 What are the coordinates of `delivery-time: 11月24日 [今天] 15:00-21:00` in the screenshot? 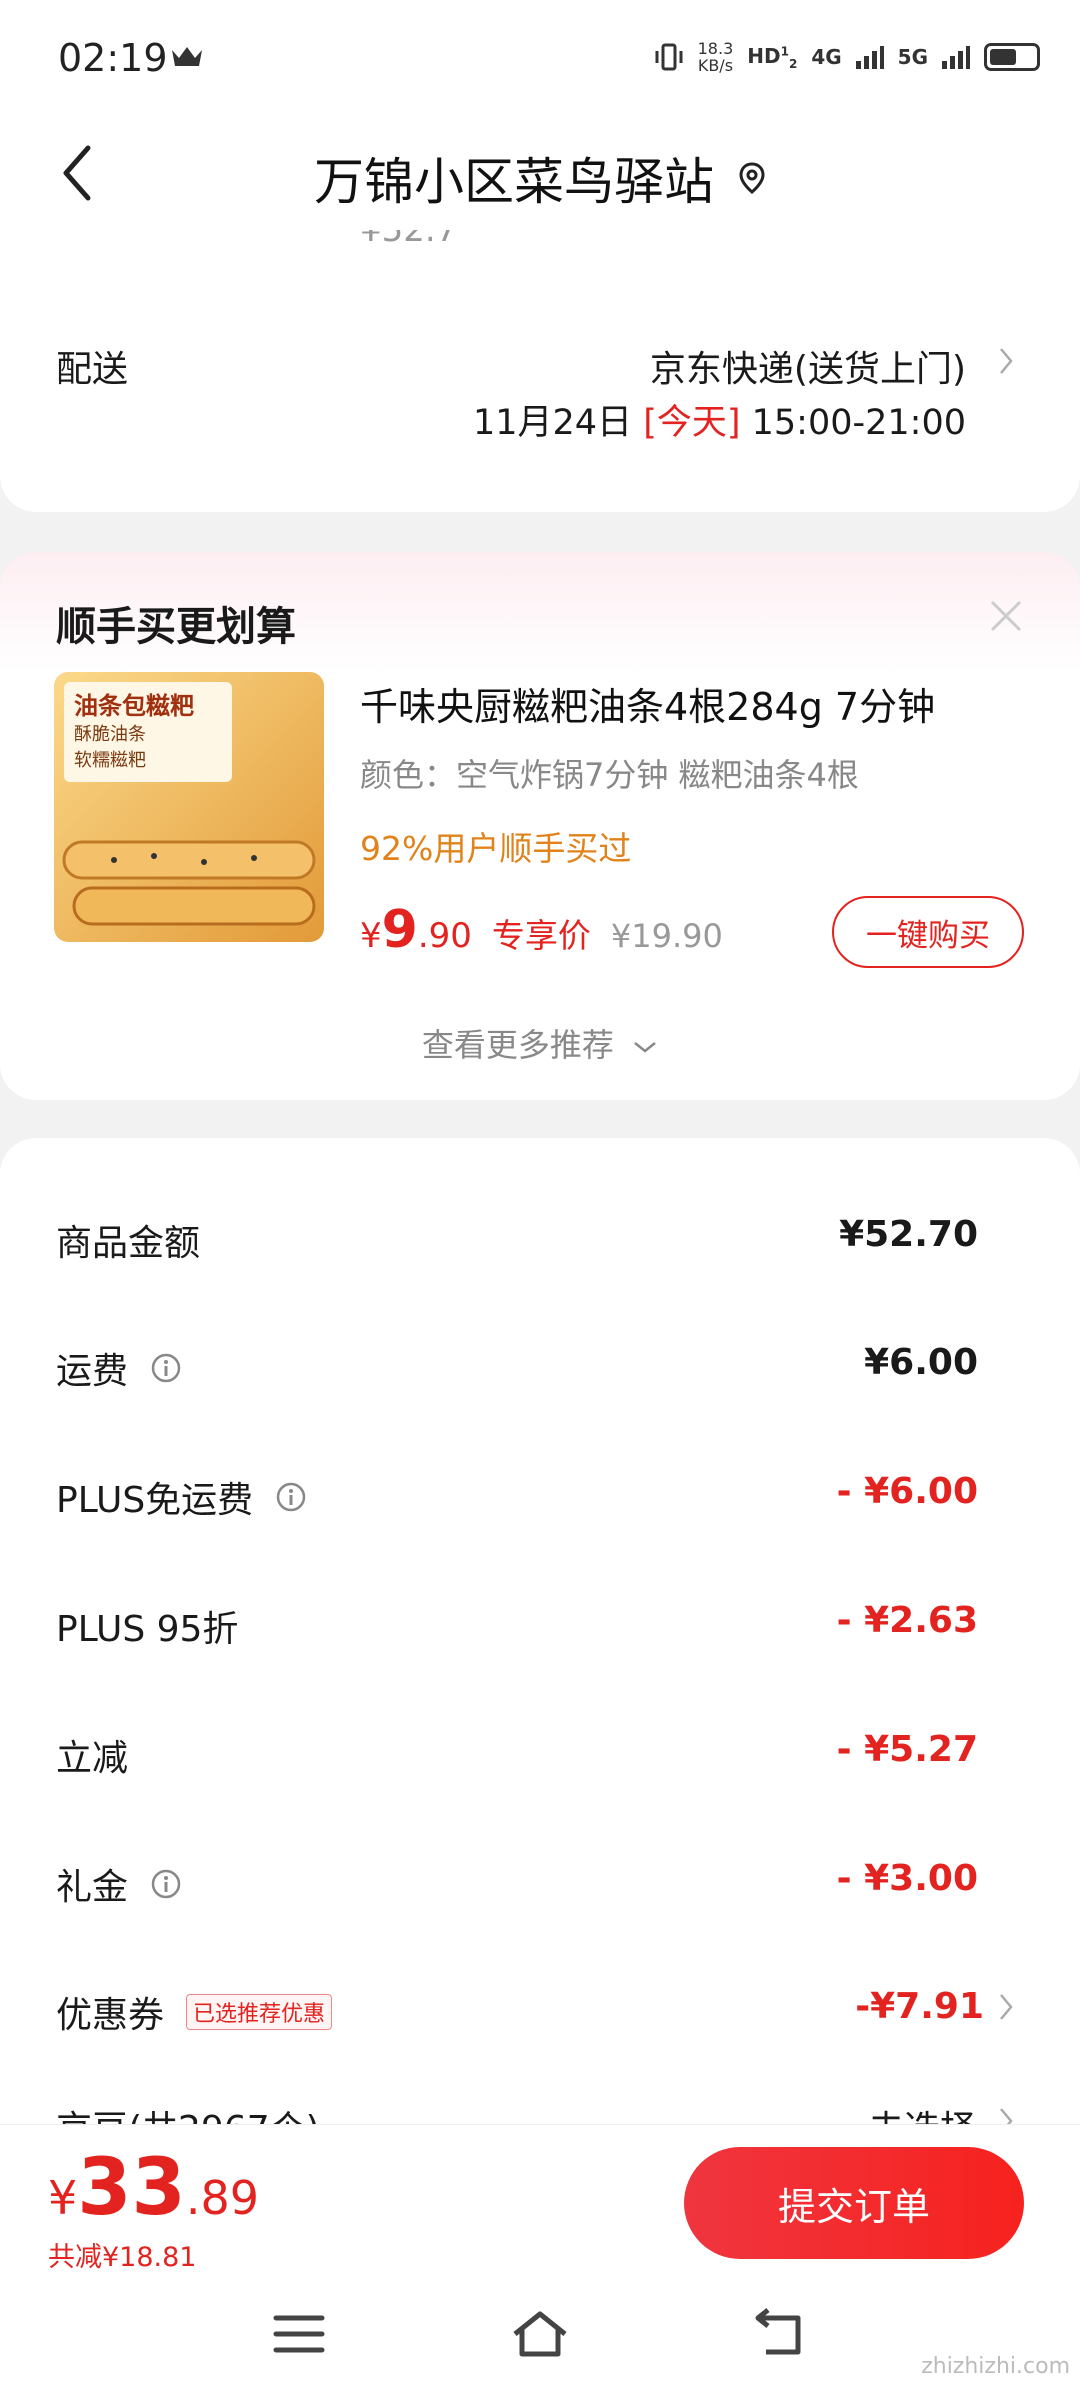 It's located at (719, 419).